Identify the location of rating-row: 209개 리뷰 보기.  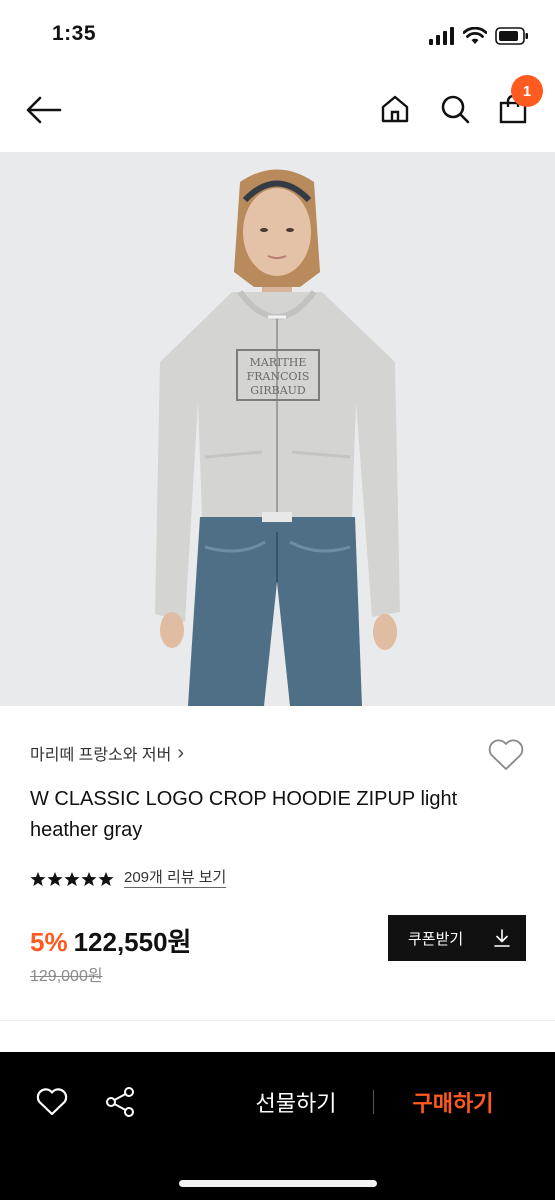
(128, 878).